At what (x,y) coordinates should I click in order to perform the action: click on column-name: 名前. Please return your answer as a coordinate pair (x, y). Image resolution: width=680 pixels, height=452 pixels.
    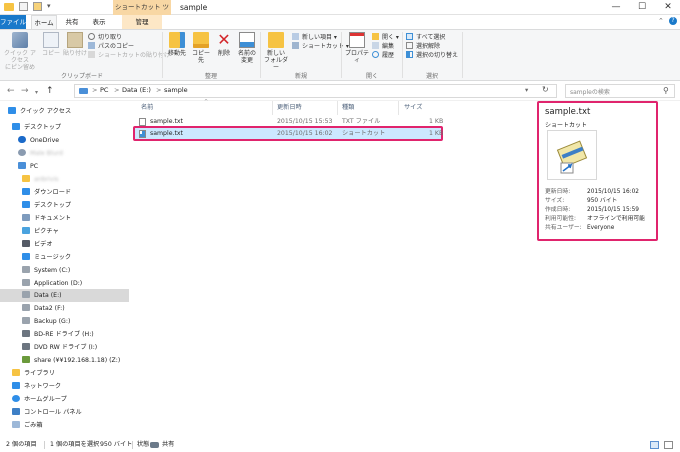
    Looking at the image, I should click on (206, 108).